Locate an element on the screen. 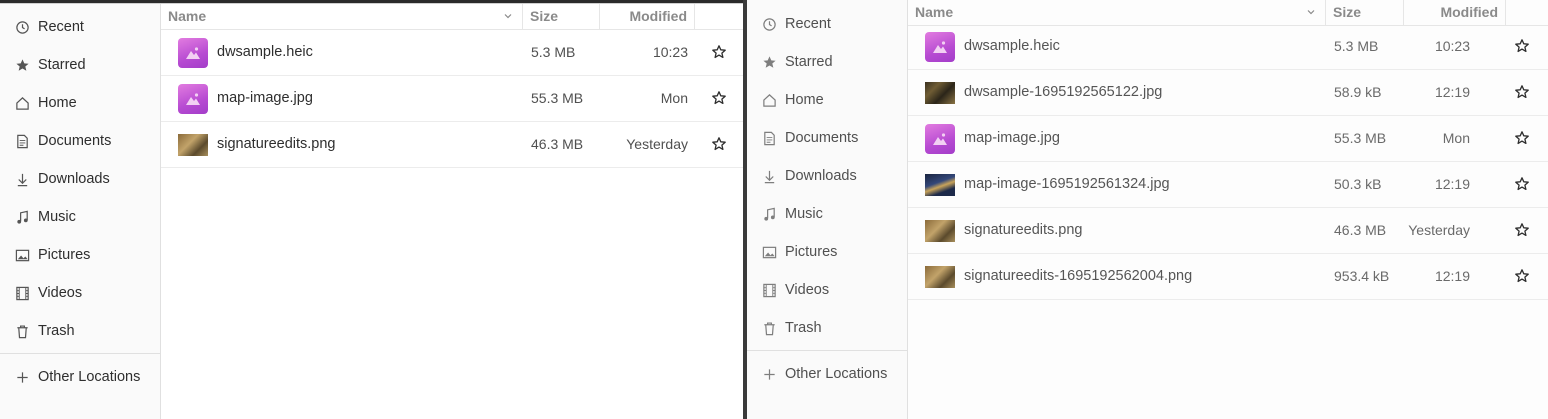 This screenshot has height=419, width=1548. file-modified: 12:19 is located at coordinates (1452, 92).